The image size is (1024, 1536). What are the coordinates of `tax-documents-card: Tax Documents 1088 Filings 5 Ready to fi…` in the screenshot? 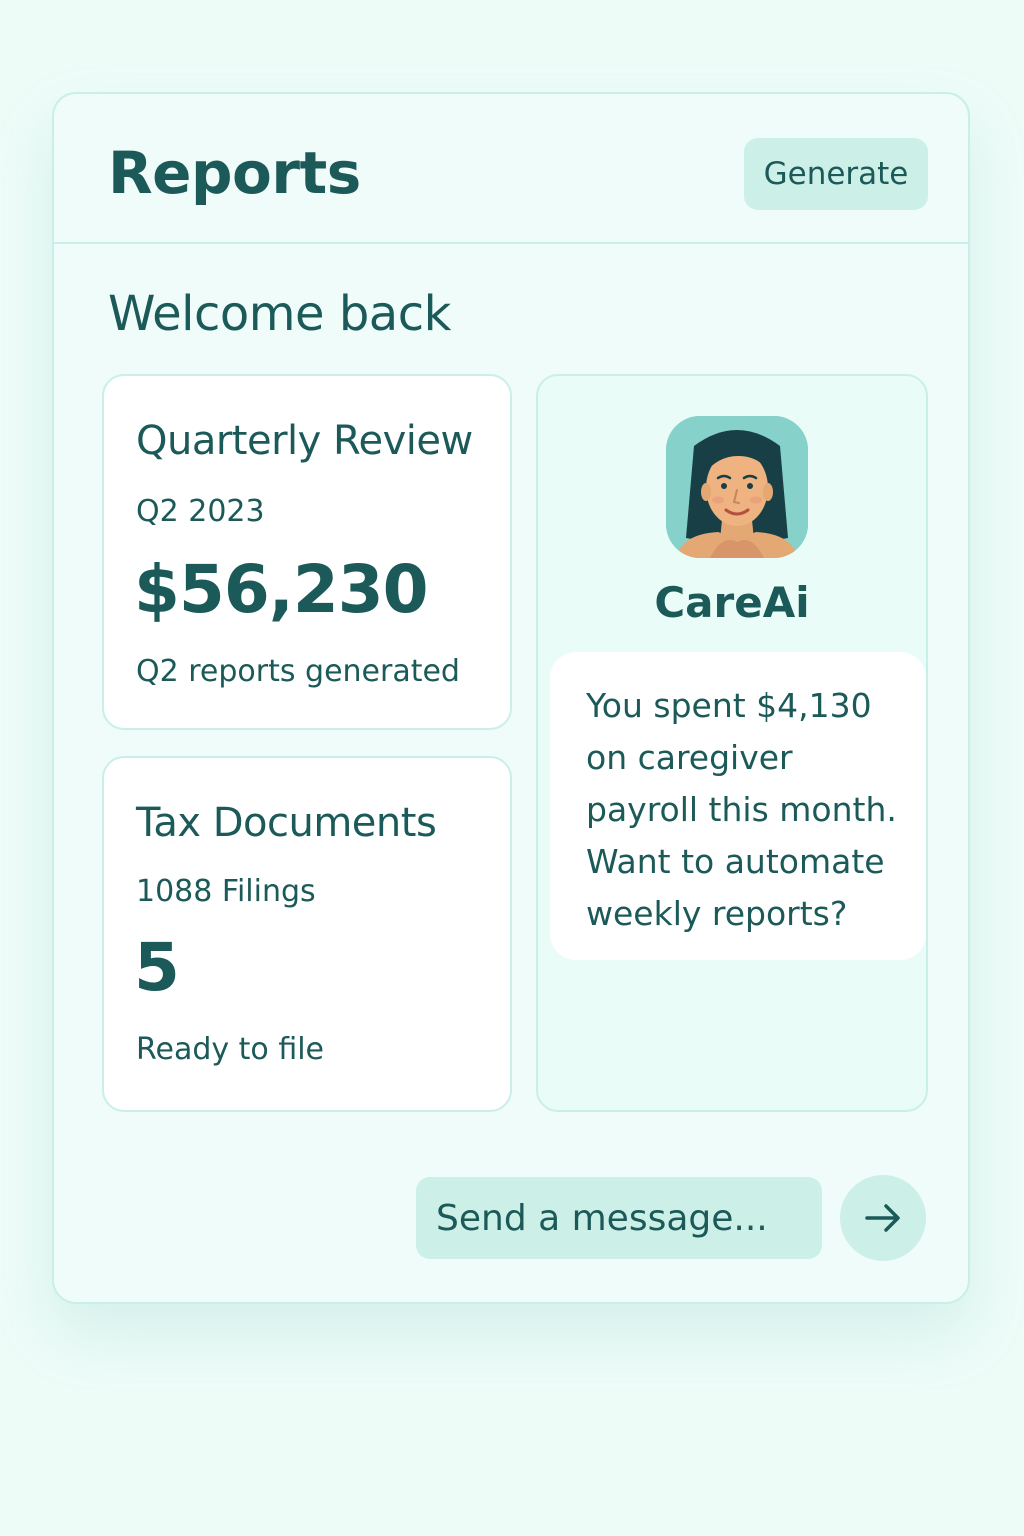 It's located at (307, 934).